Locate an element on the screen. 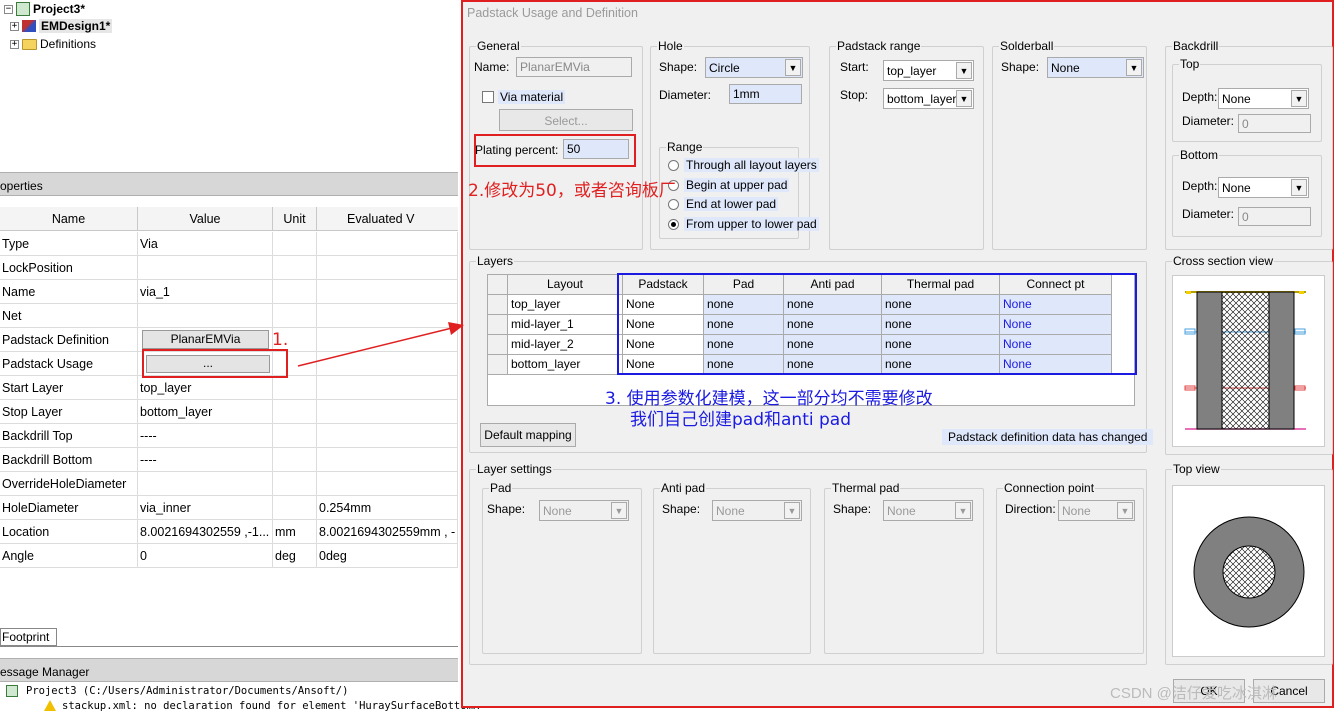  hole-shape-dropdown: Circle ▼ is located at coordinates (754, 67).